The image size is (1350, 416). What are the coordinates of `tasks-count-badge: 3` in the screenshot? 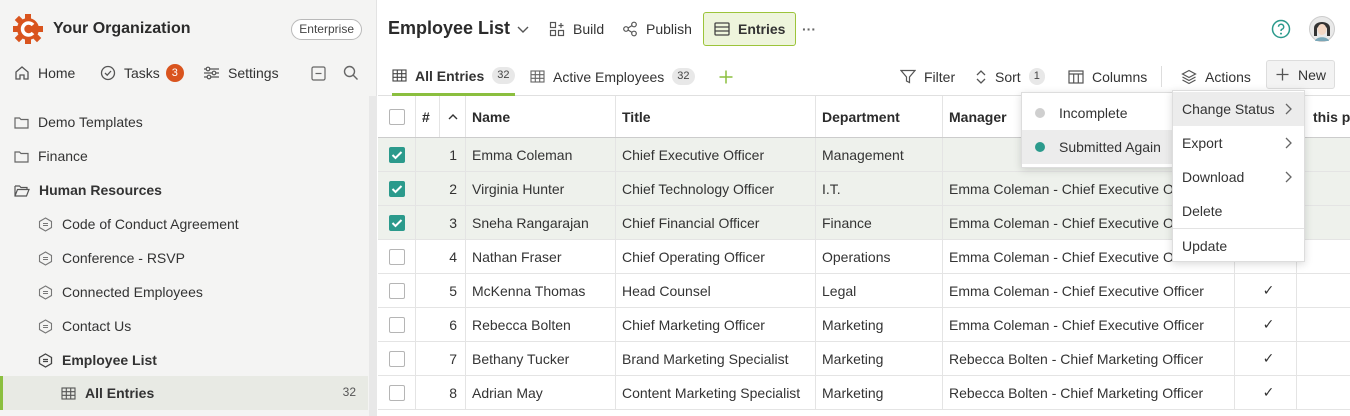 It's located at (174, 73).